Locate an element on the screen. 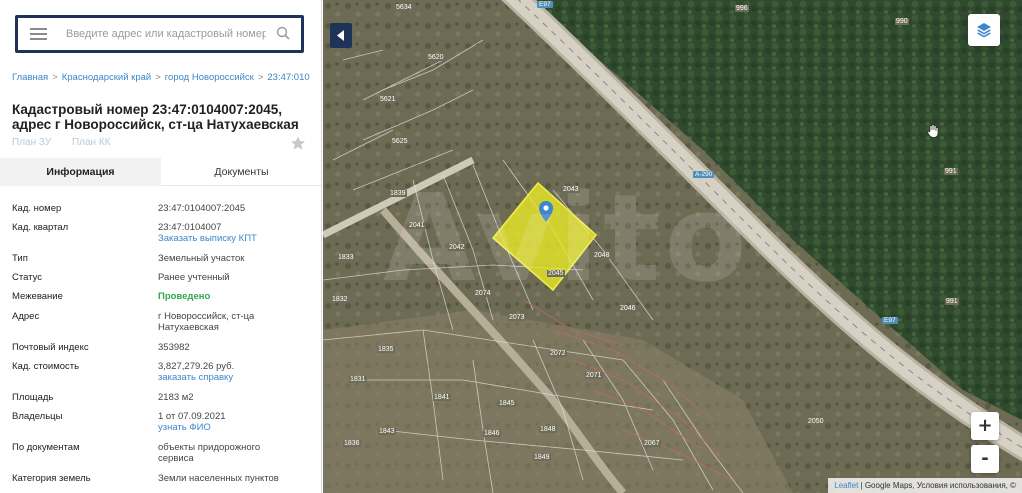 The width and height of the screenshot is (1022, 493). row-value: Ранее учтенный is located at coordinates (194, 277).